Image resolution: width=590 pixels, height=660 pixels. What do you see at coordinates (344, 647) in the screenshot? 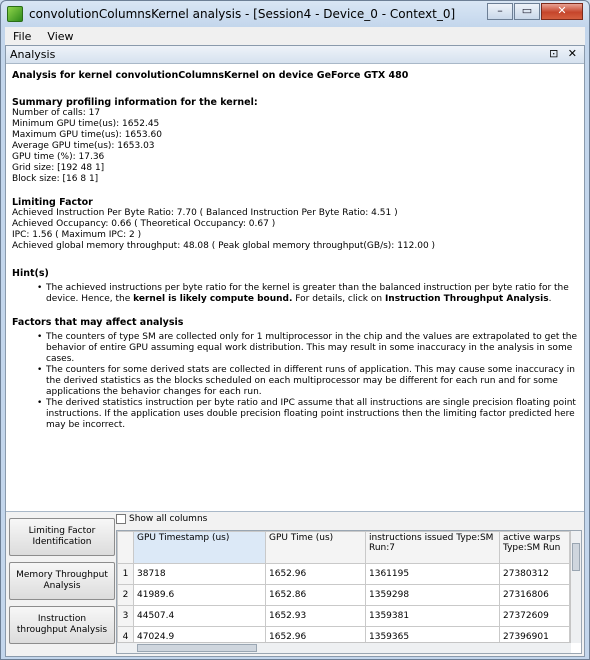
I see `horizontal-scrollbar` at bounding box center [344, 647].